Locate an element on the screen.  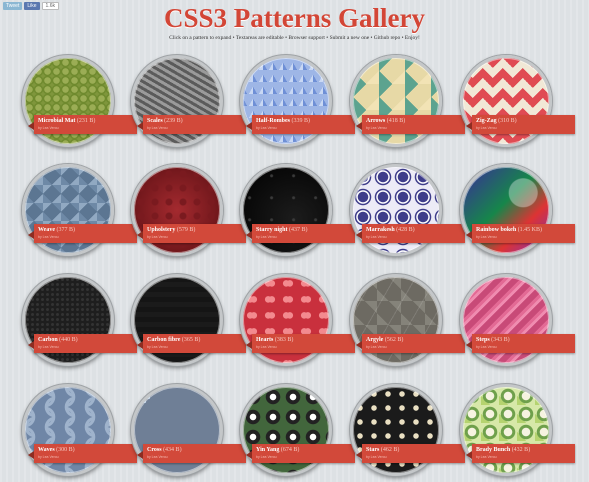
pattern-name: Microbial Mat (231 B) is located at coordinates (66, 121).